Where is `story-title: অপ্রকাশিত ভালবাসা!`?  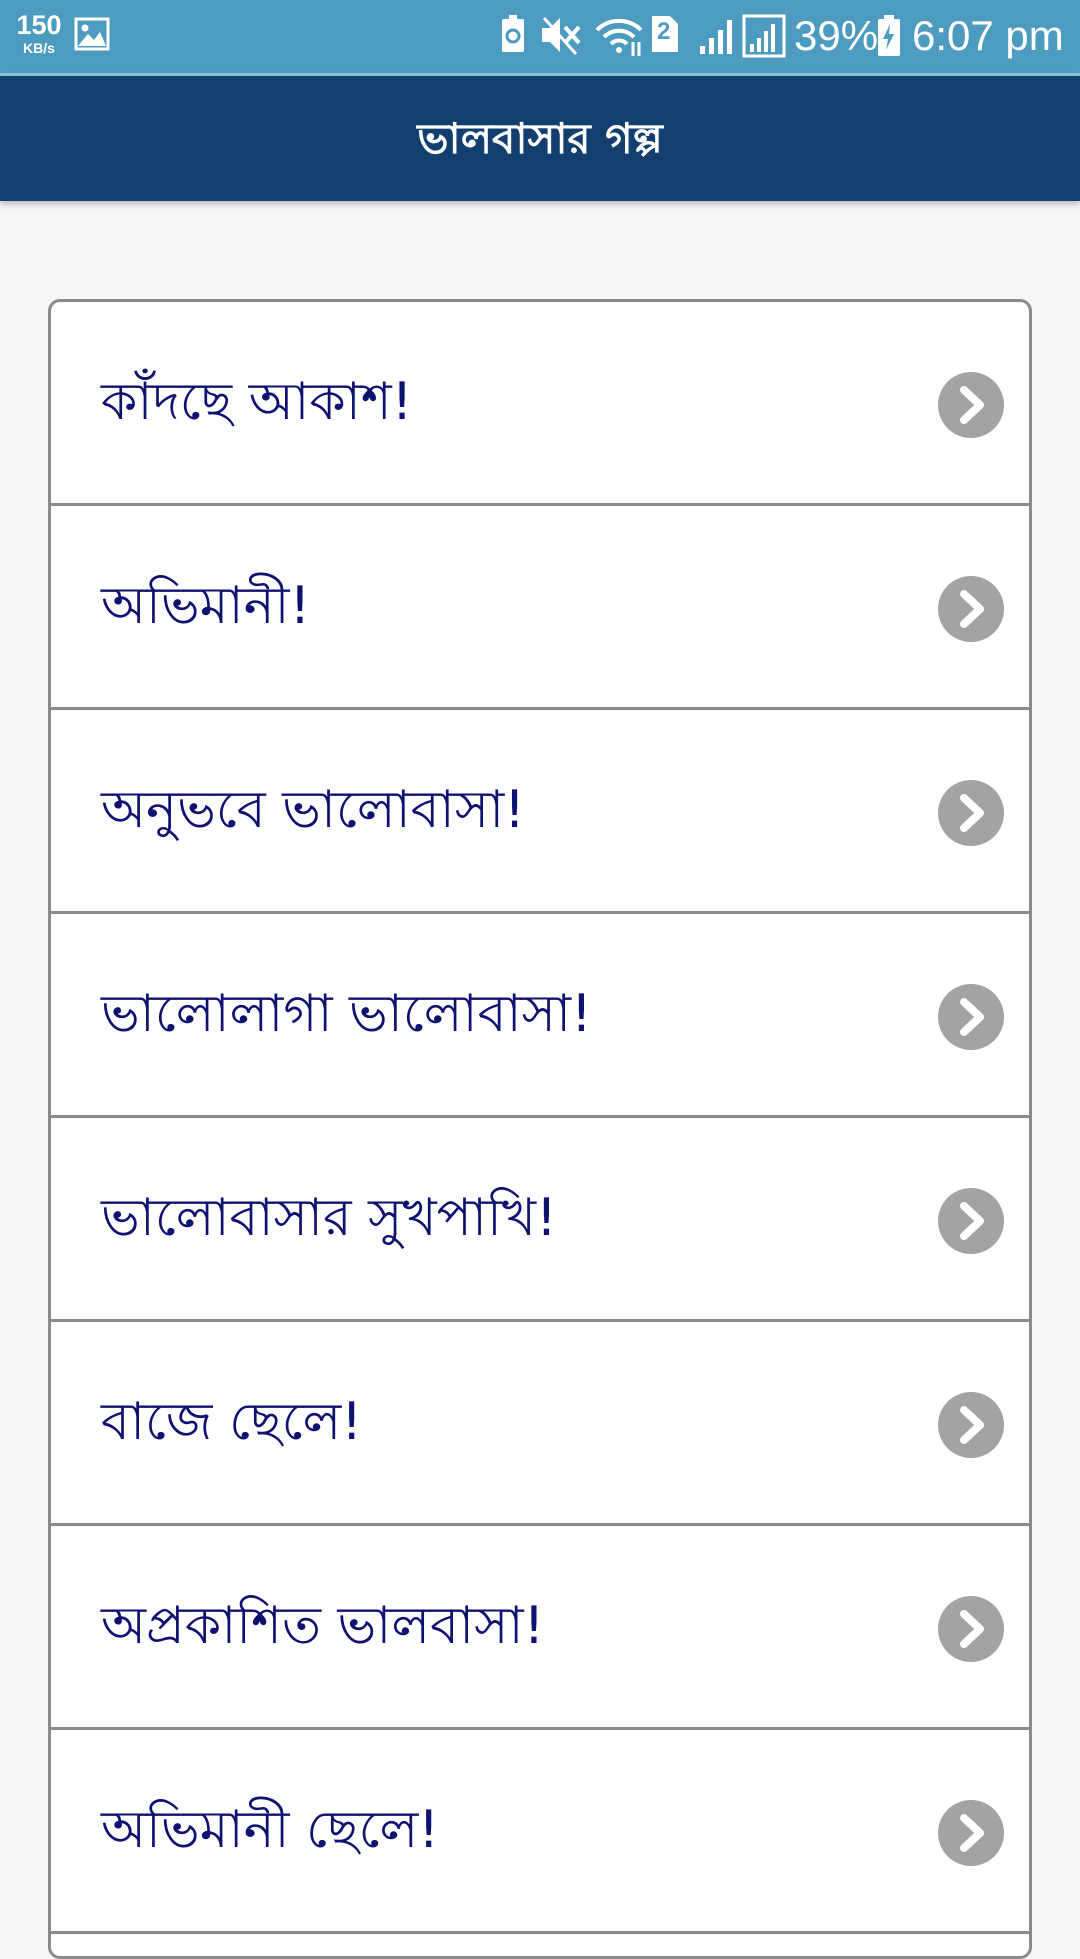 story-title: অপ্রকাশিত ভালবাসা! is located at coordinates (323, 1626).